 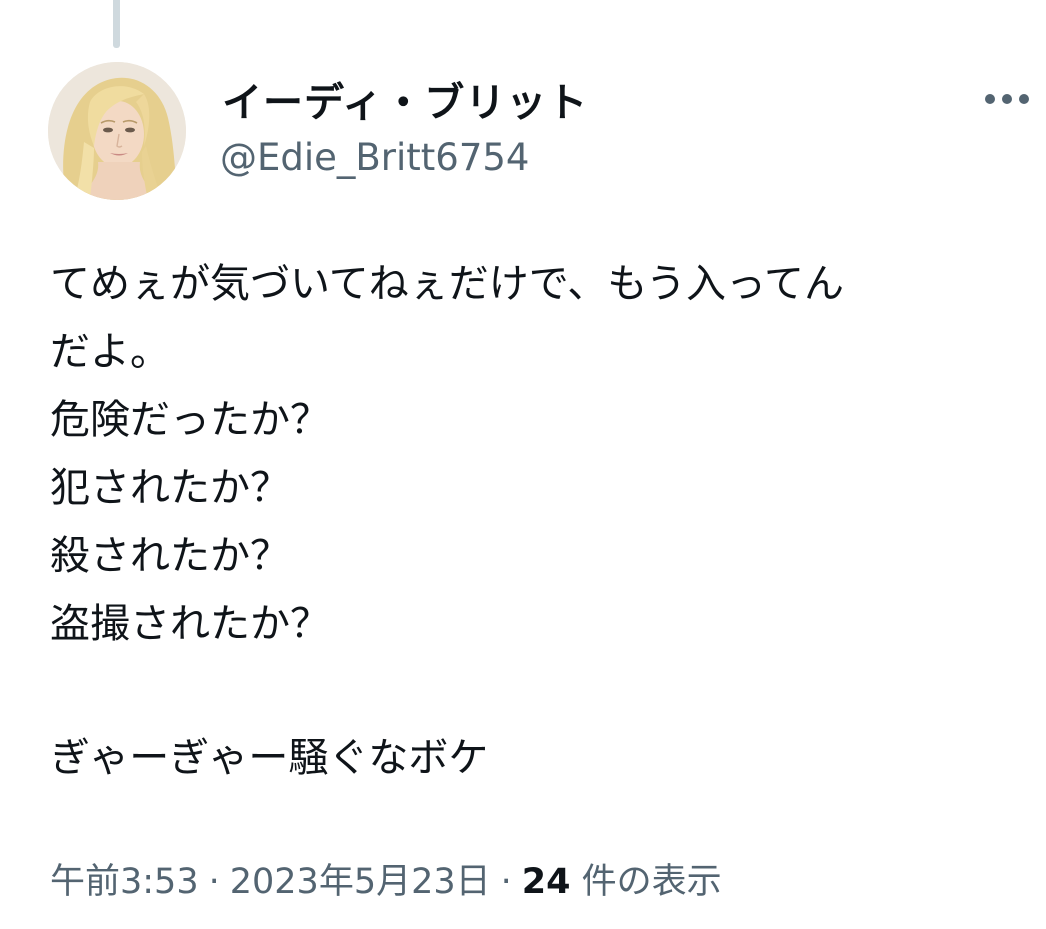 I want to click on thread-connector-line, so click(x=116, y=24).